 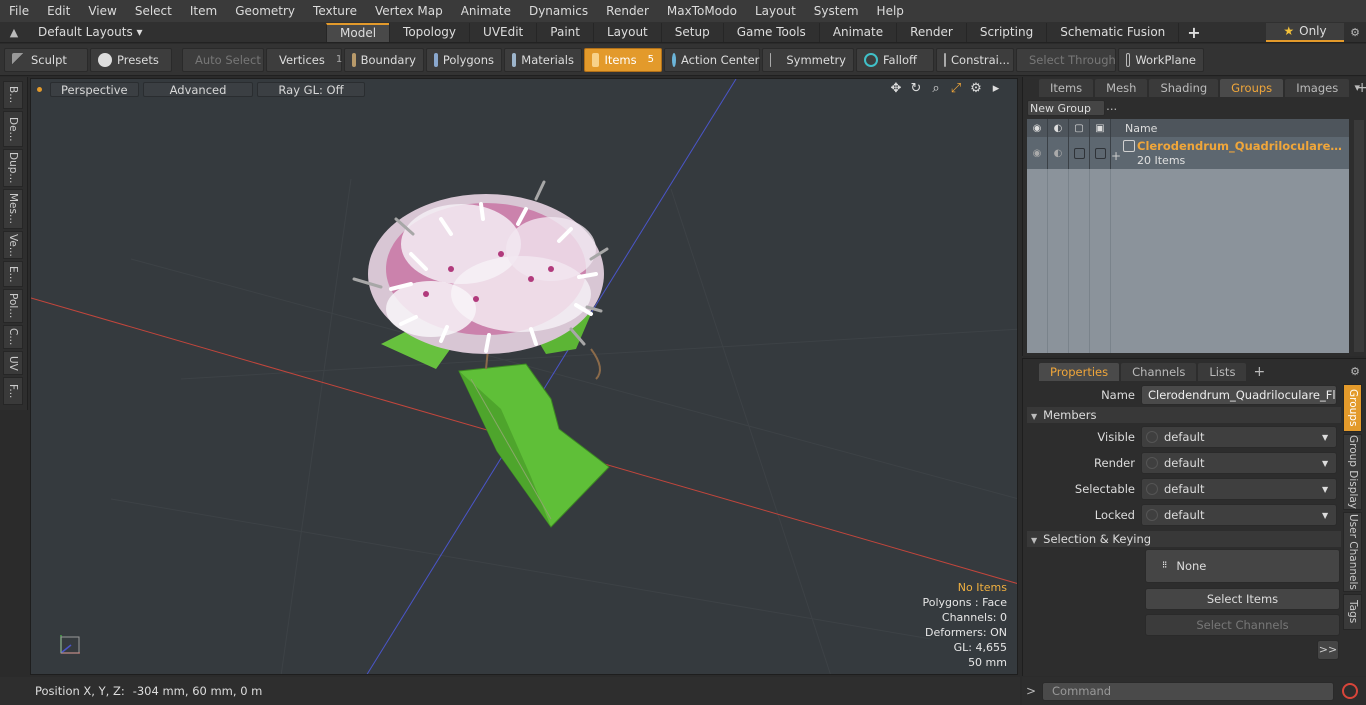 What do you see at coordinates (13, 363) in the screenshot?
I see `left-tab-uv: UV` at bounding box center [13, 363].